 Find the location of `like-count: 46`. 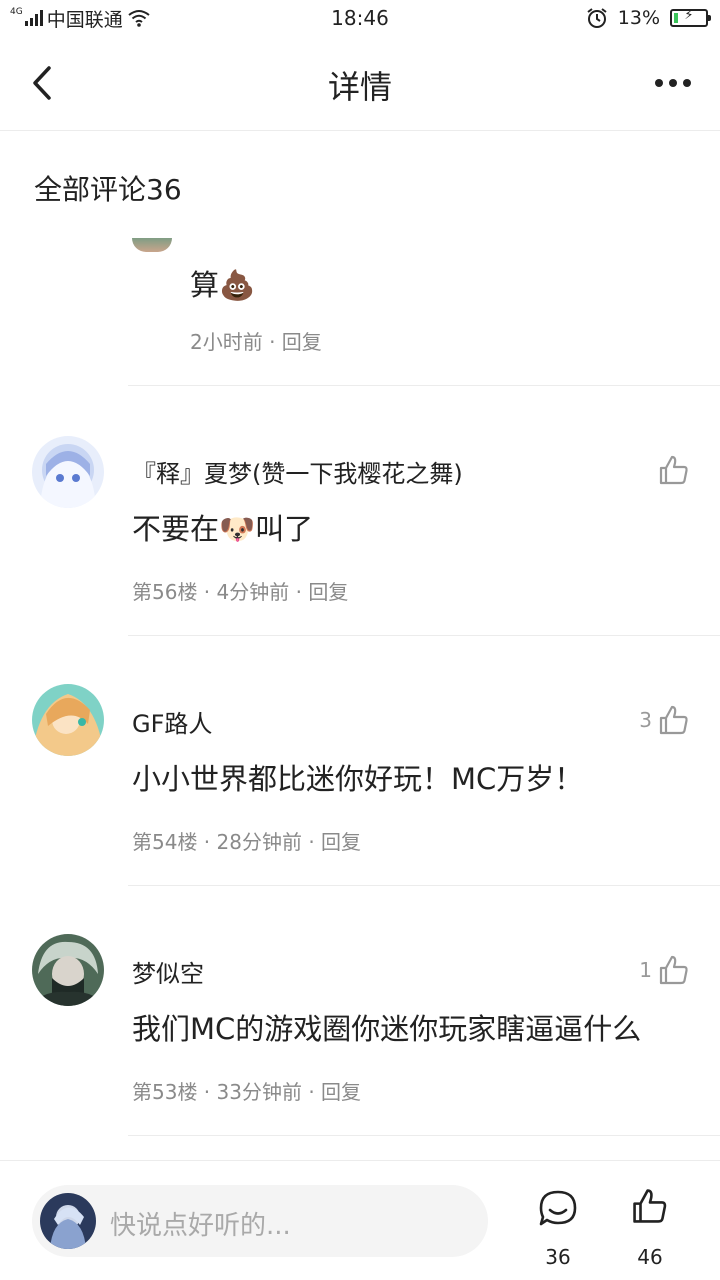

like-count: 46 is located at coordinates (650, 1257).